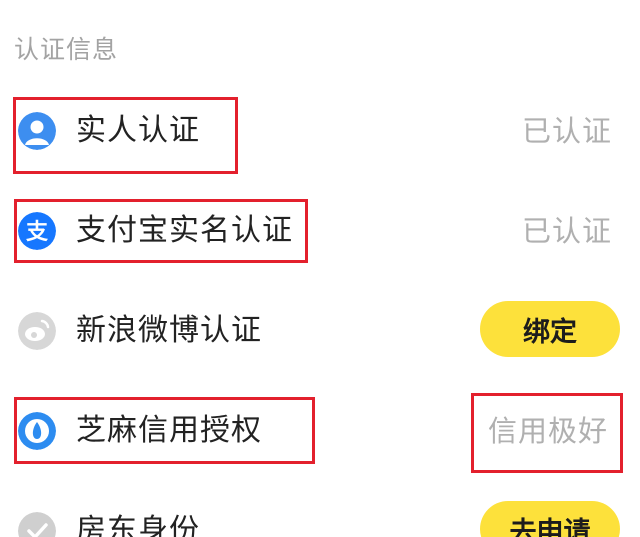  What do you see at coordinates (550, 329) in the screenshot?
I see `bind-button: 绑定` at bounding box center [550, 329].